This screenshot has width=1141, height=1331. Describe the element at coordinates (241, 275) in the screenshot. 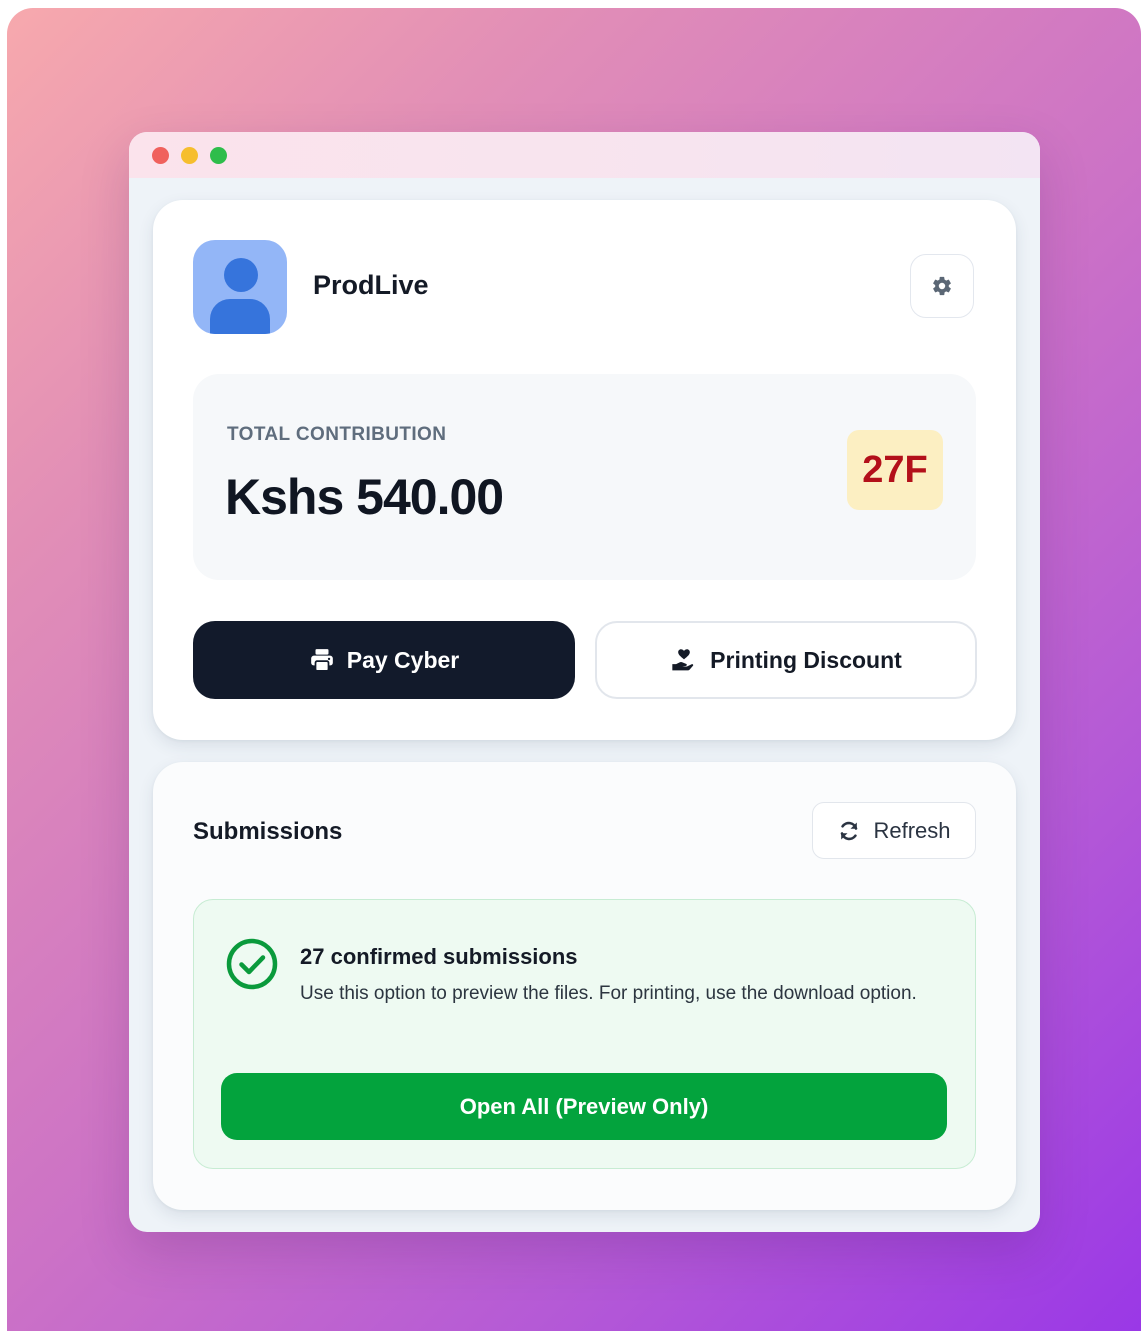

I see `avatar-head` at that location.